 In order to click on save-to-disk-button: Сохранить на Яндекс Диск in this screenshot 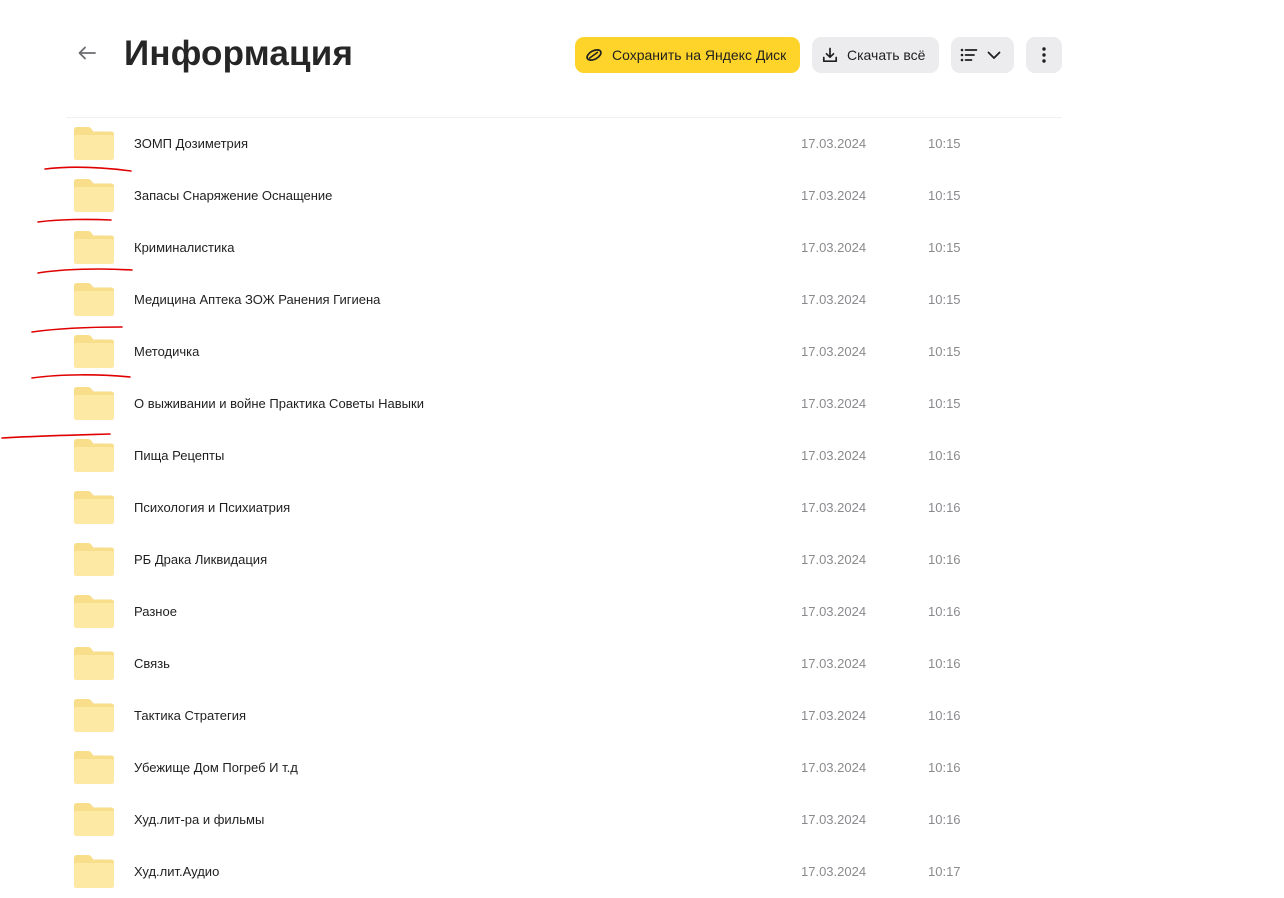, I will do `click(687, 55)`.